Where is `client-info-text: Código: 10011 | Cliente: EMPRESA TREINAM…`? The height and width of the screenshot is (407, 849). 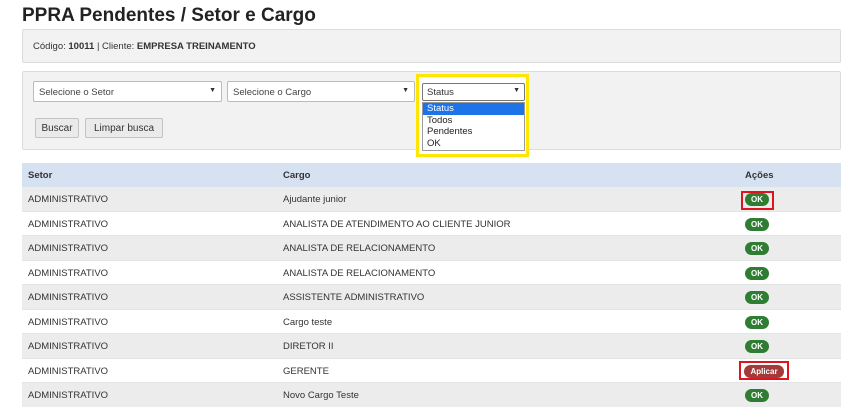 client-info-text: Código: 10011 | Cliente: EMPRESA TREINAM… is located at coordinates (144, 46).